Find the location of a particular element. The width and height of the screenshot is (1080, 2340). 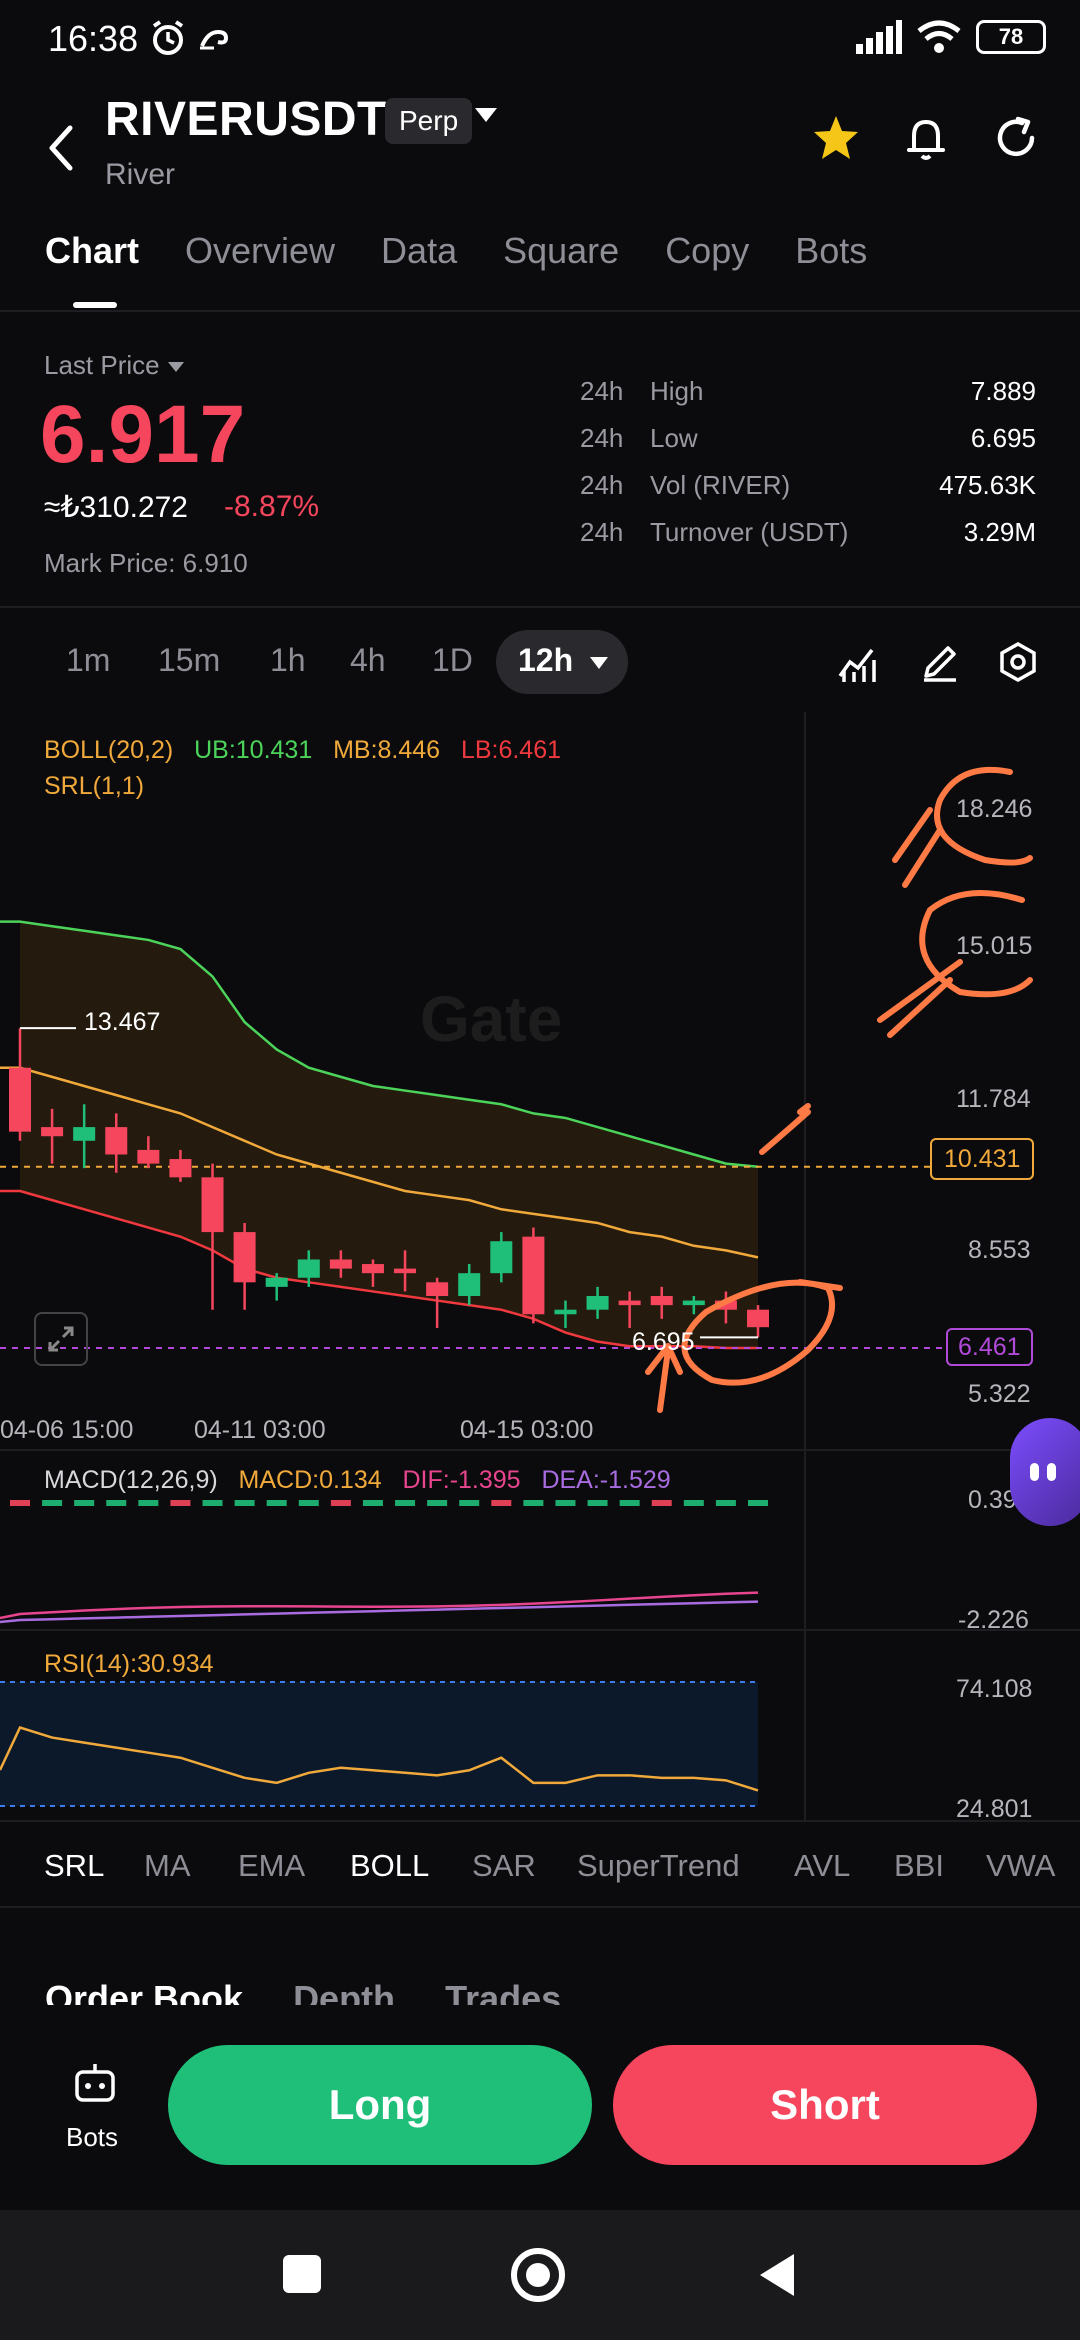

expand-icon is located at coordinates (61, 1339).